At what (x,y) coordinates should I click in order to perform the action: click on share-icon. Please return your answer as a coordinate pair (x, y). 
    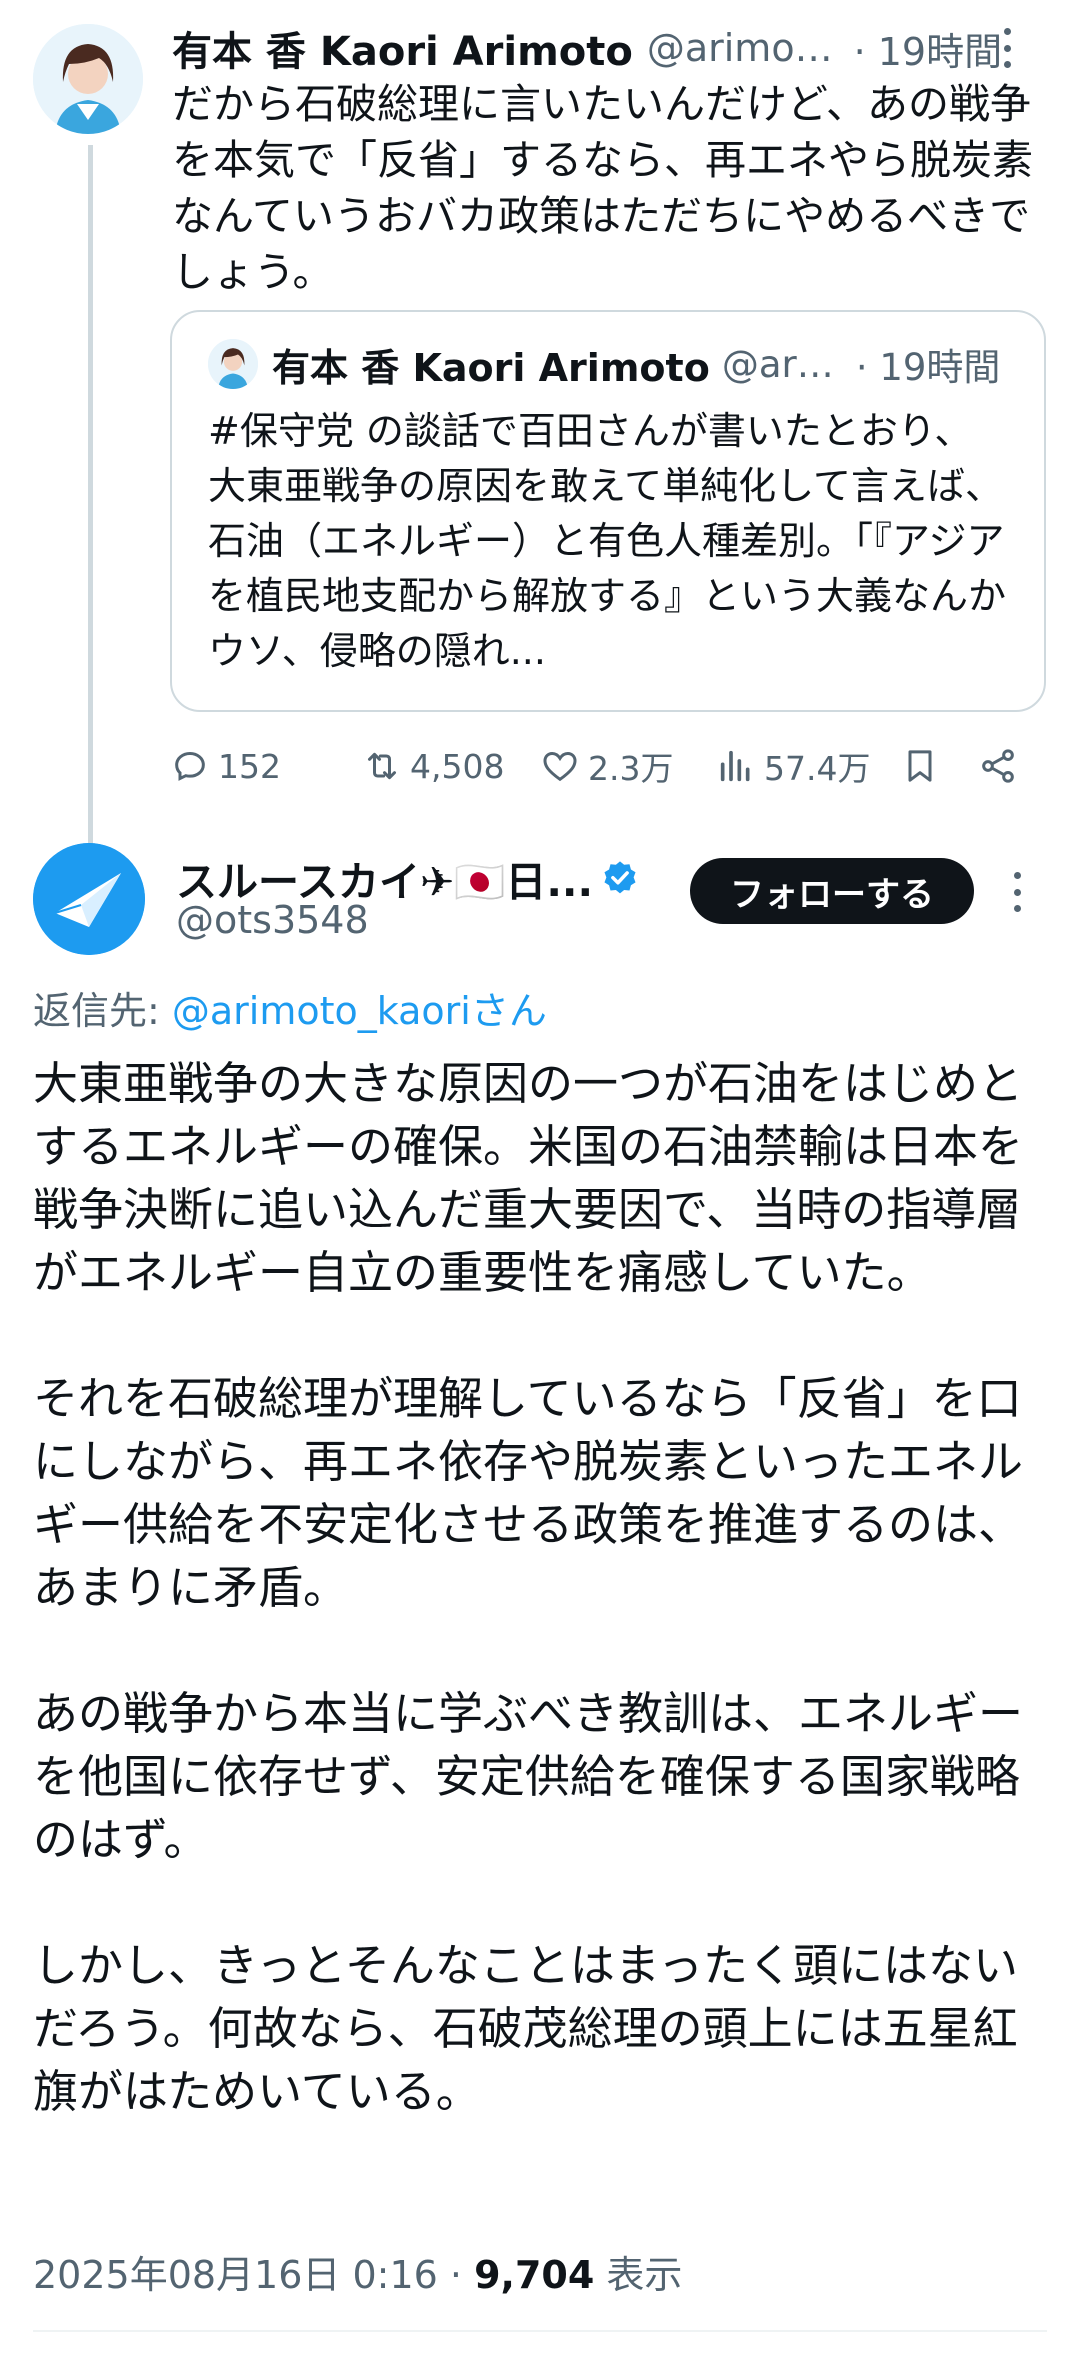
    Looking at the image, I should click on (998, 766).